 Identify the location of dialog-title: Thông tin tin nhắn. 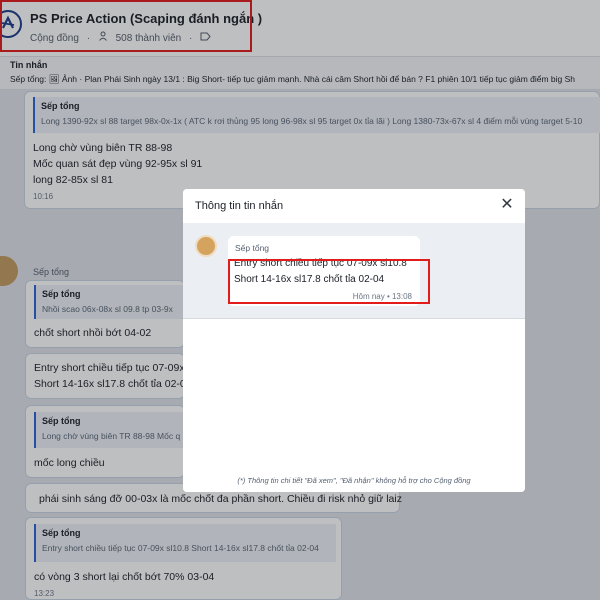
(239, 206).